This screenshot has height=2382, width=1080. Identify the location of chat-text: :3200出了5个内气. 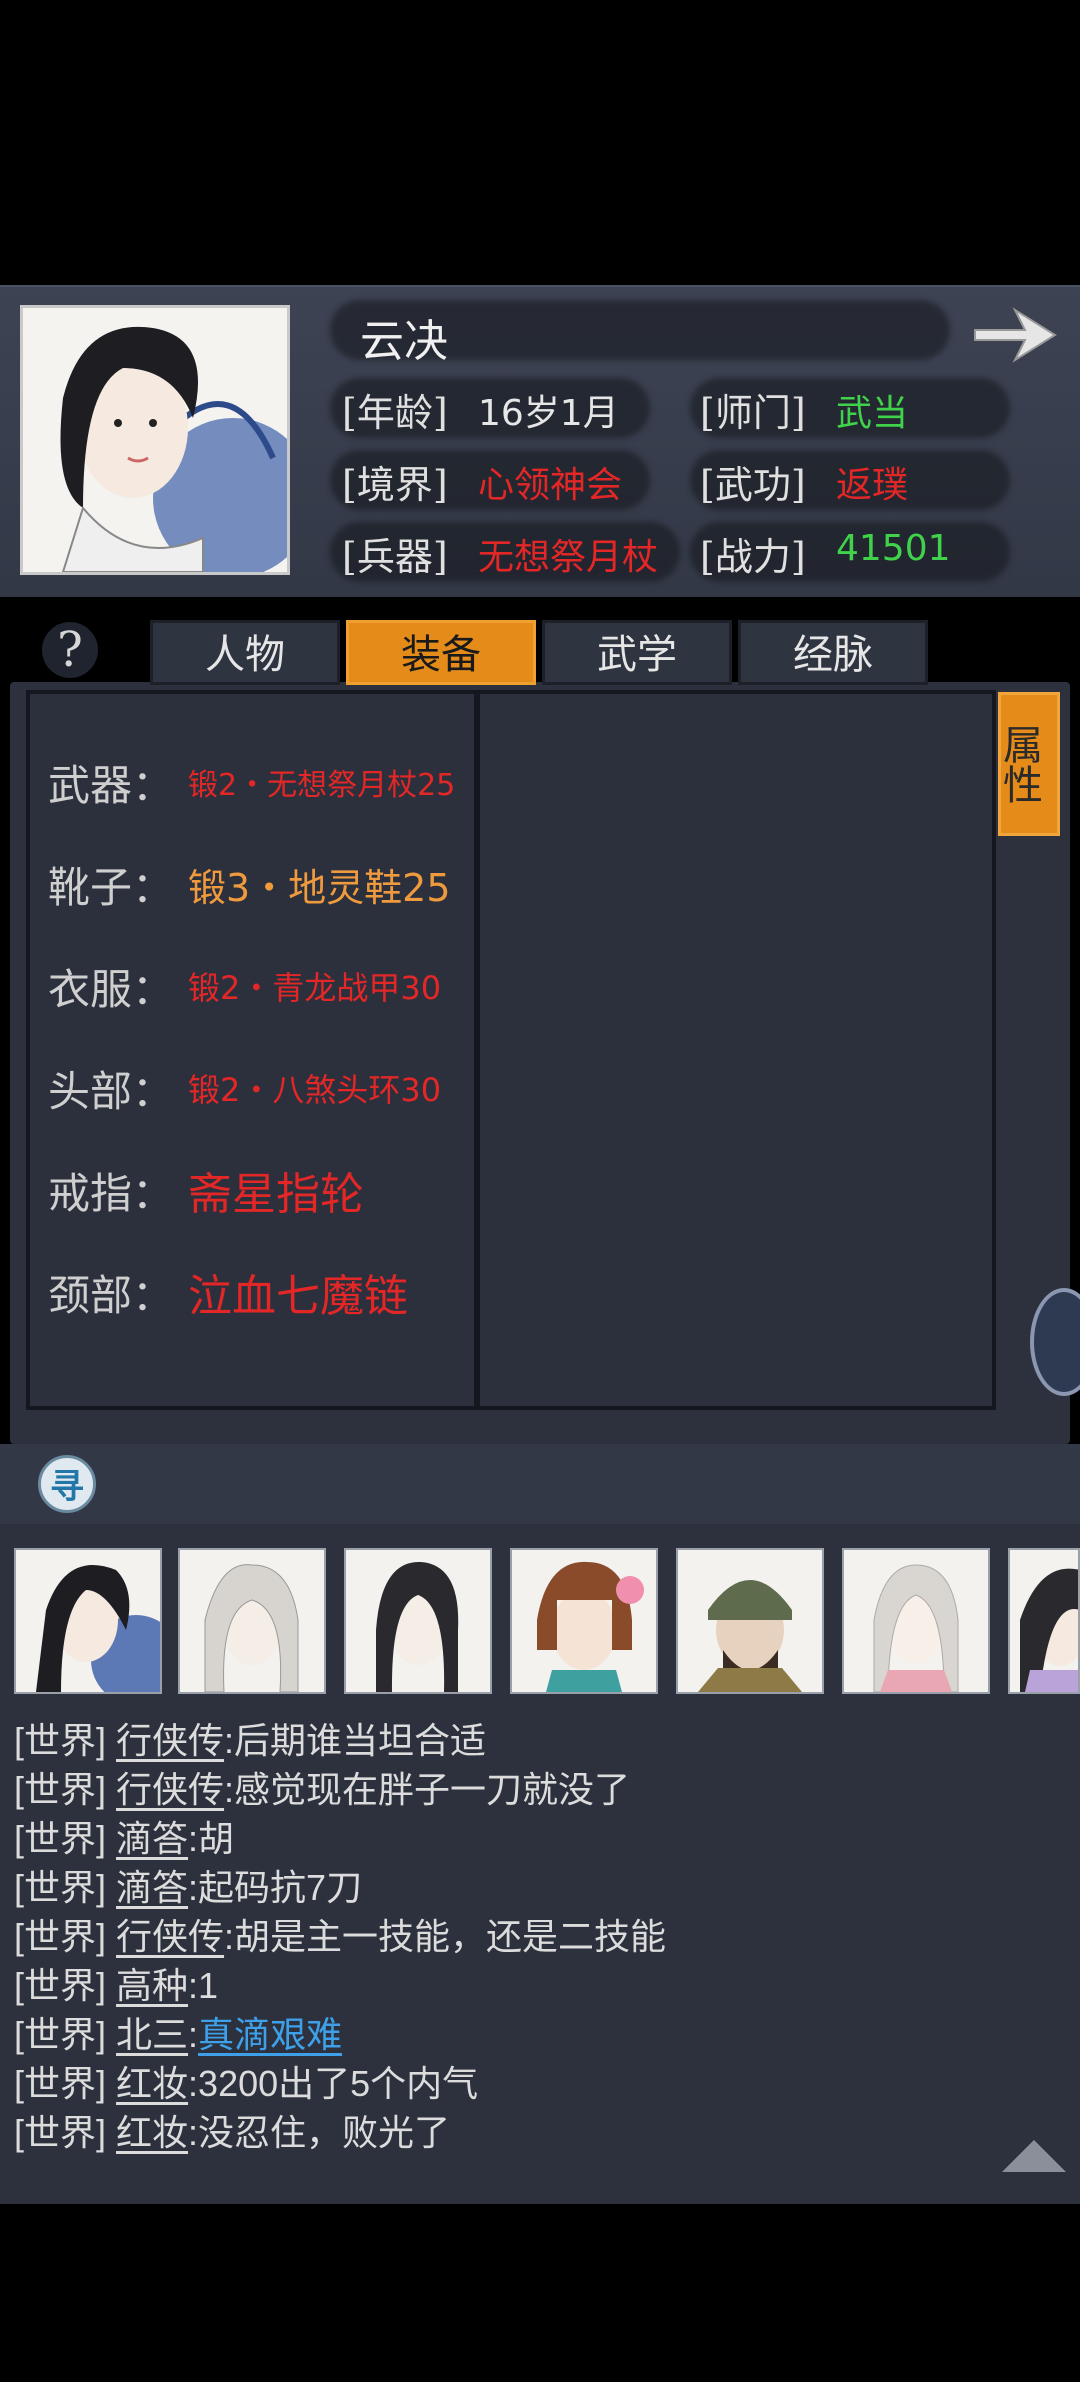
(333, 2083).